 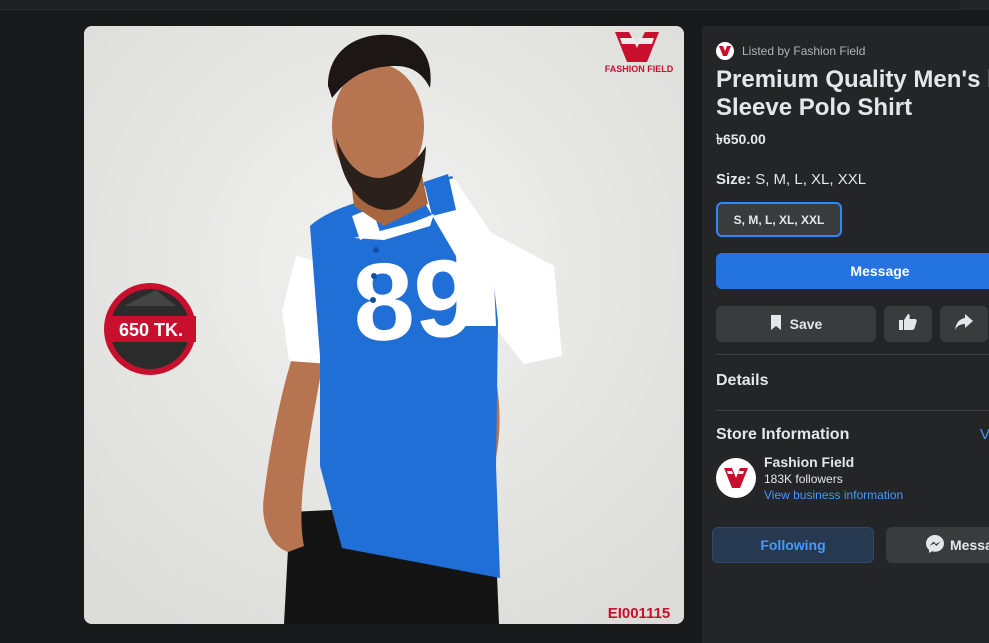 What do you see at coordinates (833, 495) in the screenshot?
I see `view-business-info-link: View business information` at bounding box center [833, 495].